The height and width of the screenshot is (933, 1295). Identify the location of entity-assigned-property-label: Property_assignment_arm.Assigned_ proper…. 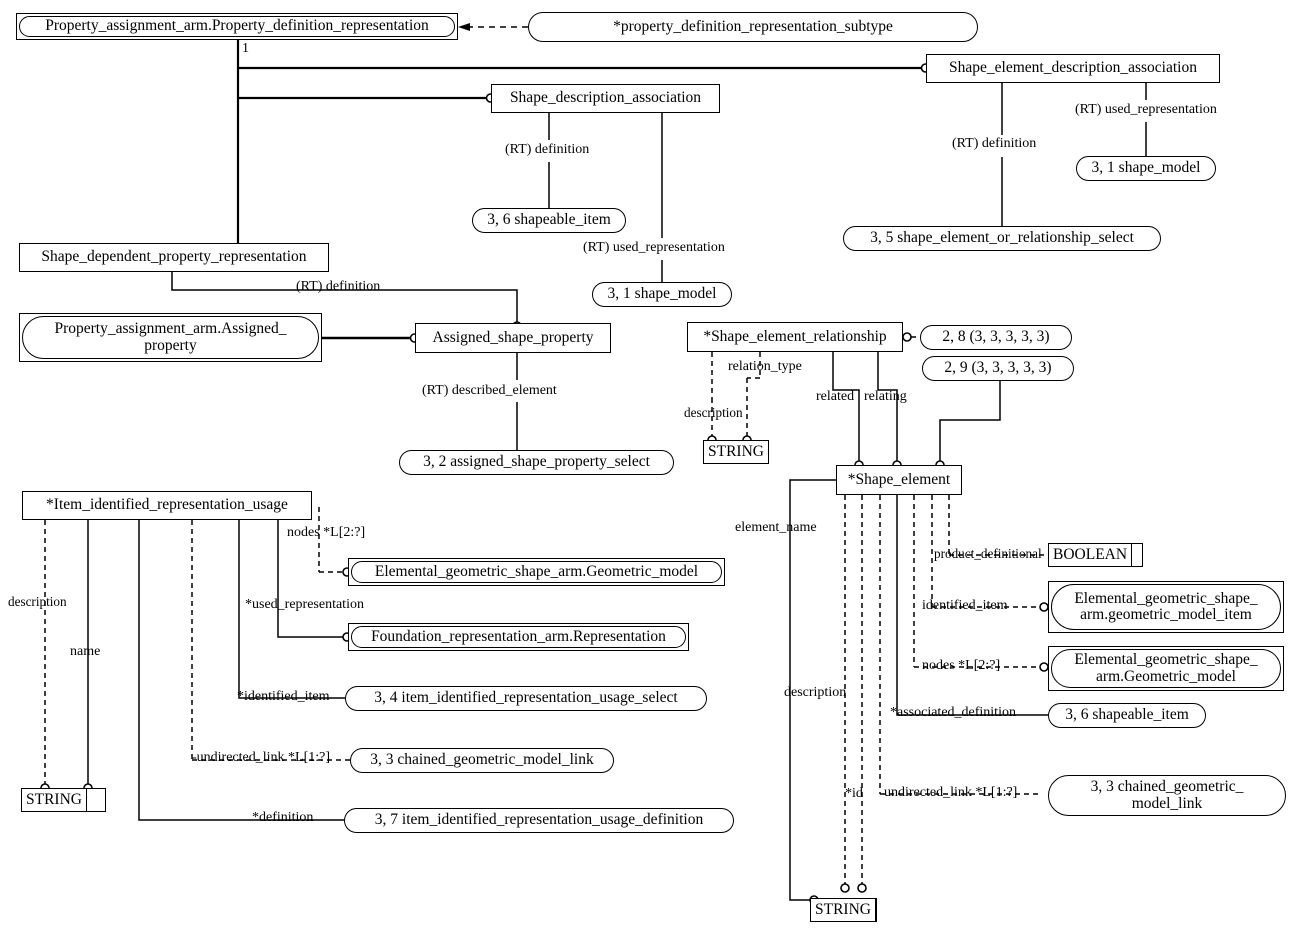
(170, 337).